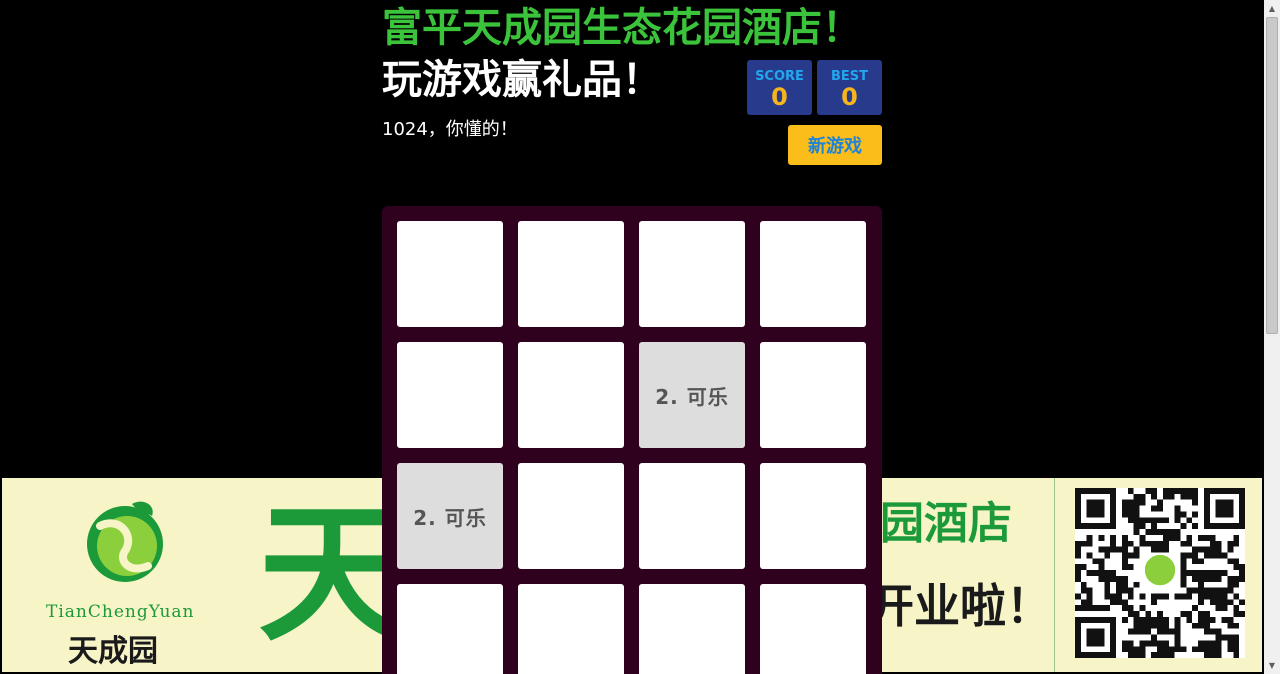 This screenshot has height=674, width=1280. I want to click on tagline: 1024，你懂的！, so click(450, 129).